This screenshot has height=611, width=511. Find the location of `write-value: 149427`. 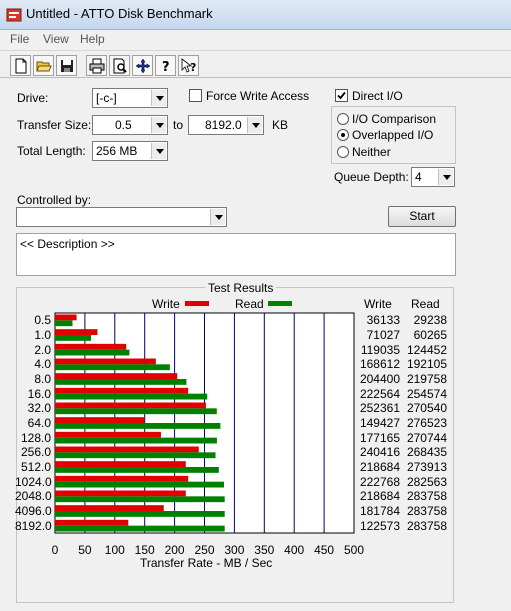

write-value: 149427 is located at coordinates (379, 423).